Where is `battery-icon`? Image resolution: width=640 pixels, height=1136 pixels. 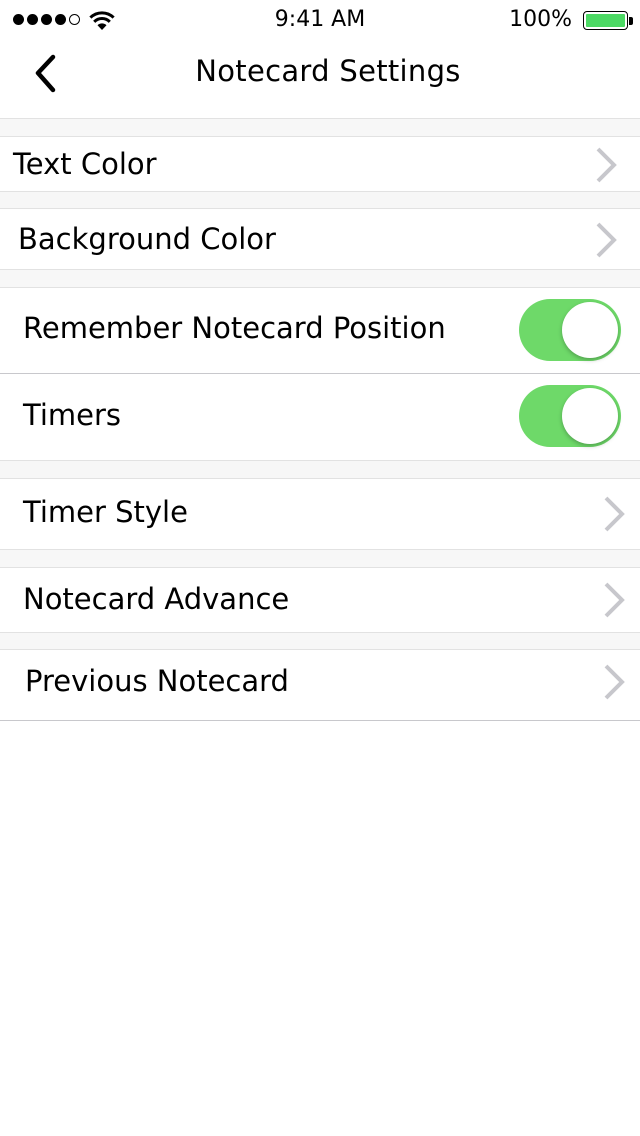
battery-icon is located at coordinates (605, 20).